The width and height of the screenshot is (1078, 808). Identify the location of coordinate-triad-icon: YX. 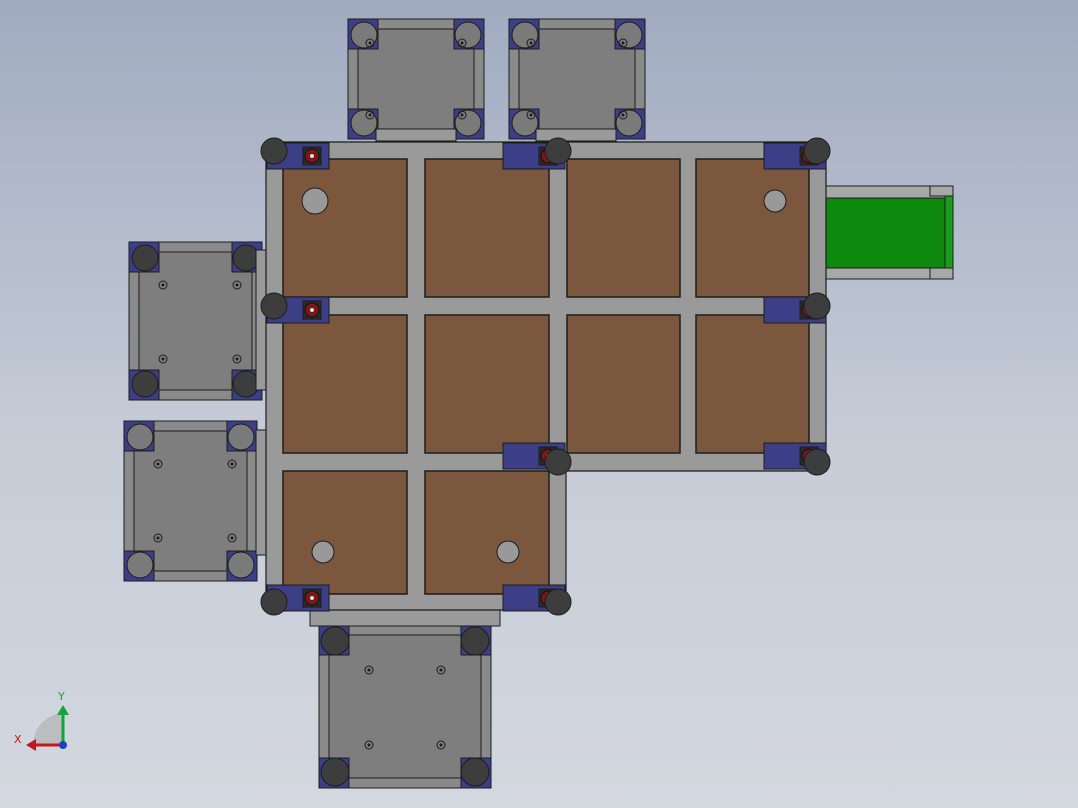
(41, 720).